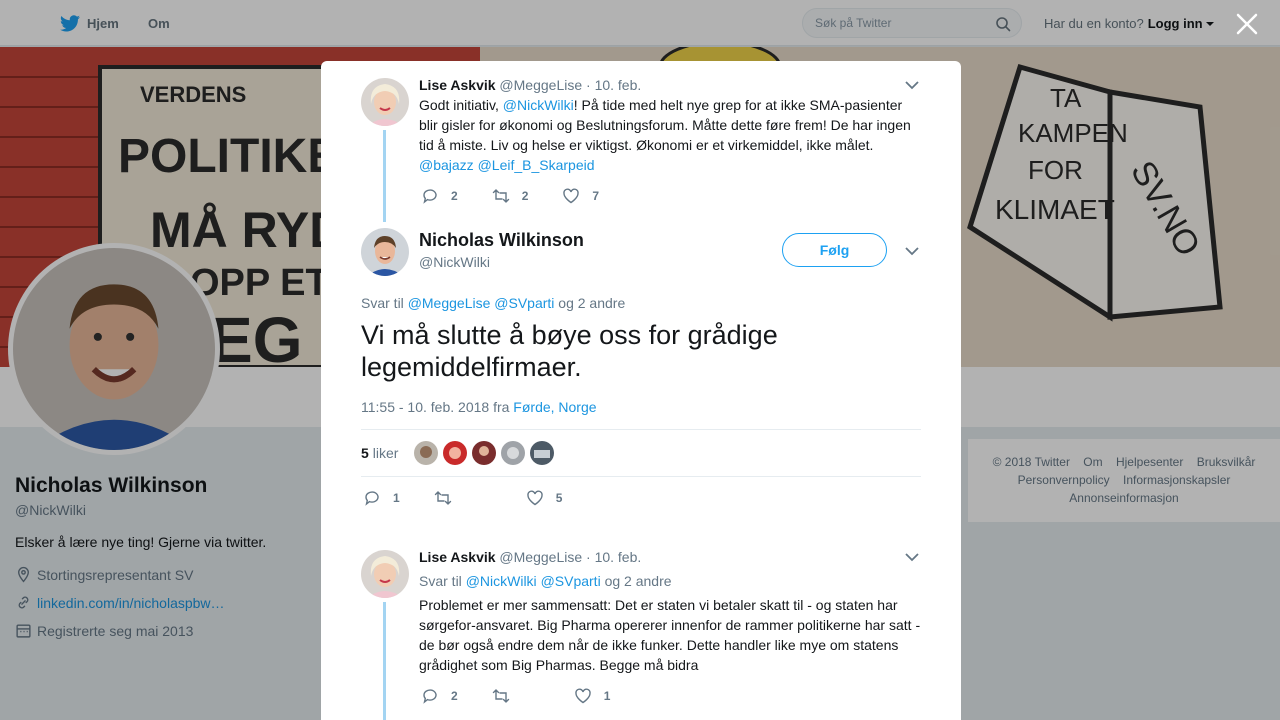 The image size is (1280, 720). I want to click on tweet-text-part: Godt initiativ,, so click(461, 105).